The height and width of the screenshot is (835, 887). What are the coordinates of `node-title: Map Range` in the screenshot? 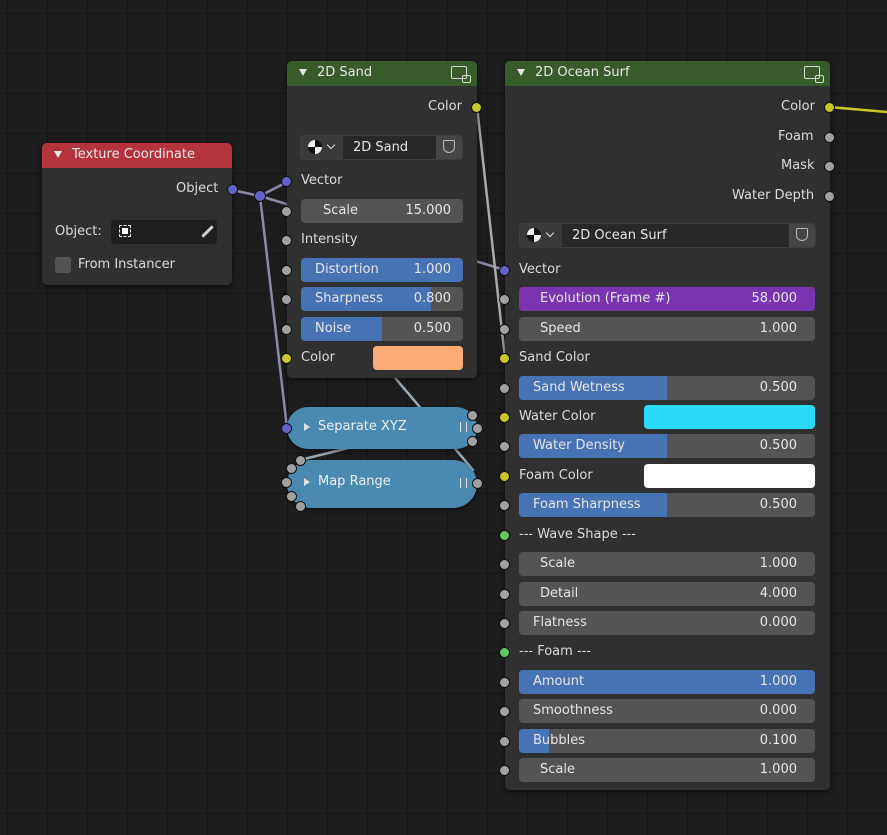 It's located at (354, 481).